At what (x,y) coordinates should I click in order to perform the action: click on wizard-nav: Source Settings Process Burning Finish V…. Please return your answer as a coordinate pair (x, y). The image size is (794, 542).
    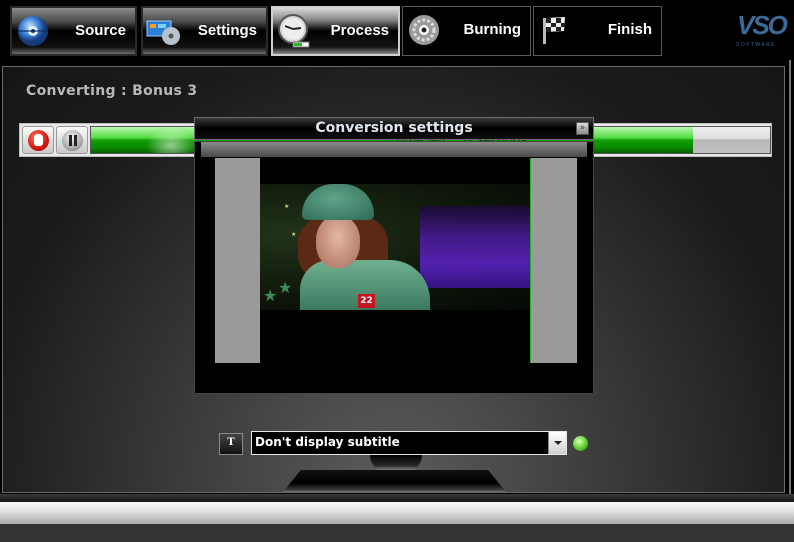
    Looking at the image, I should click on (397, 30).